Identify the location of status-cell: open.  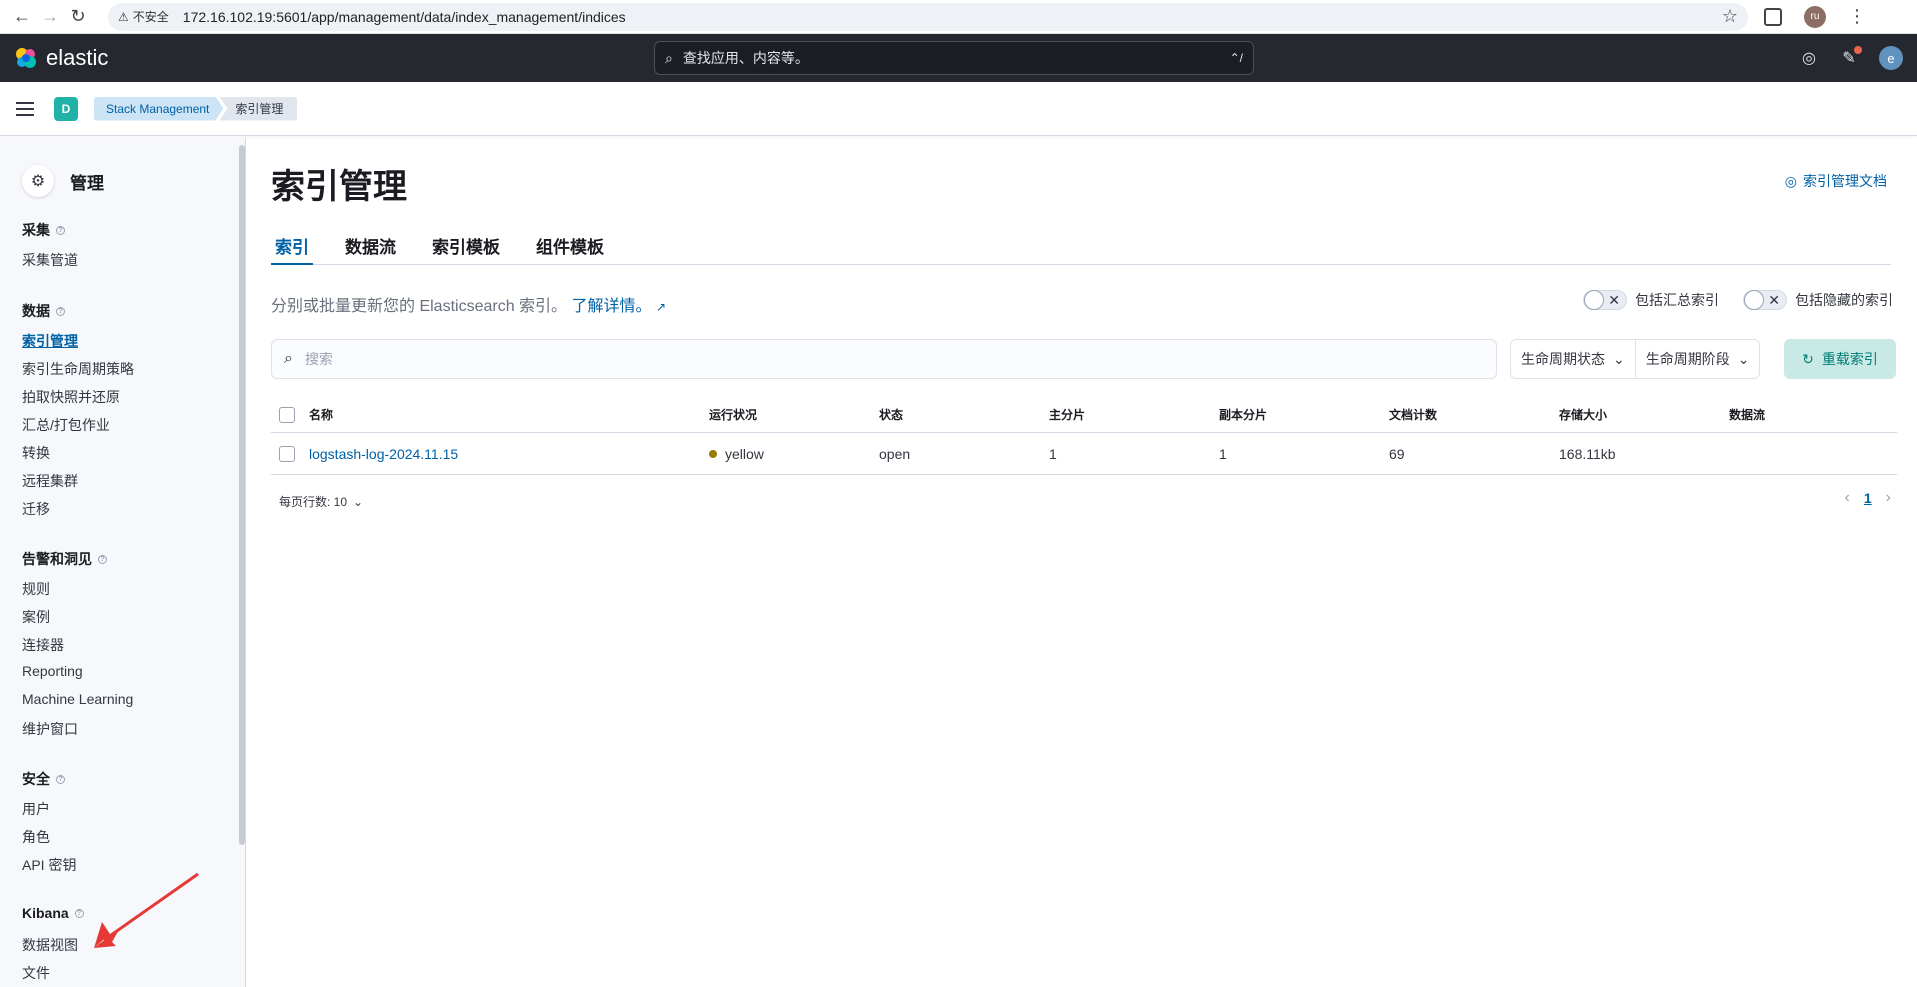
(895, 453).